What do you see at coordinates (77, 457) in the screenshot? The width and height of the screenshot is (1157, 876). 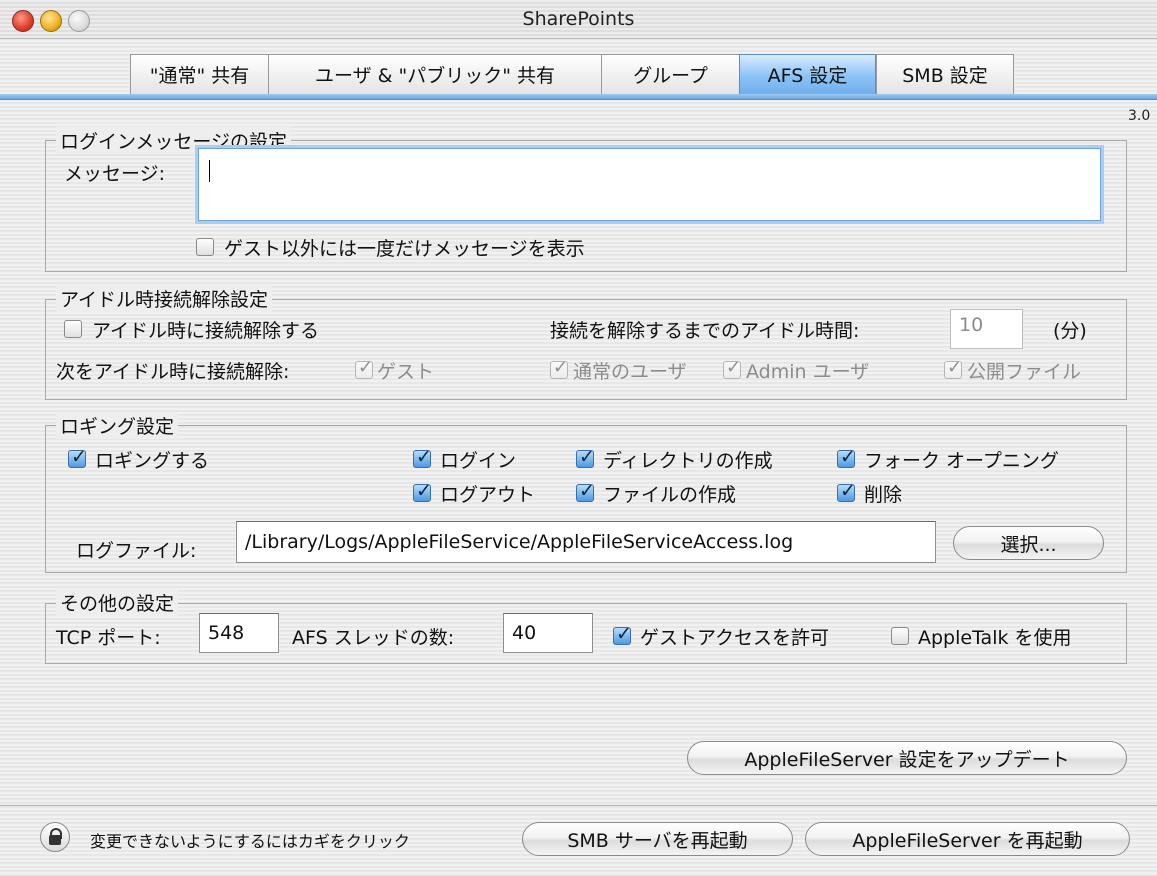 I see `logging-enable-checkbox` at bounding box center [77, 457].